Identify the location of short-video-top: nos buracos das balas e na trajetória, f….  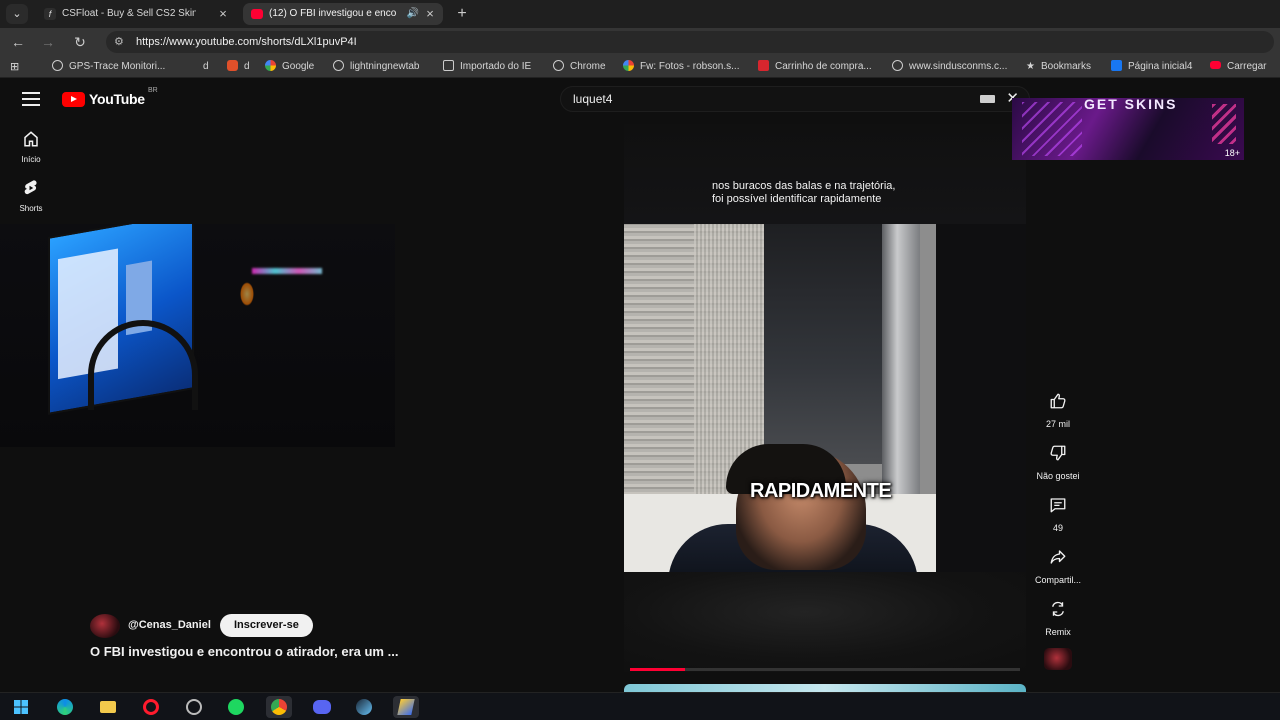
(825, 174).